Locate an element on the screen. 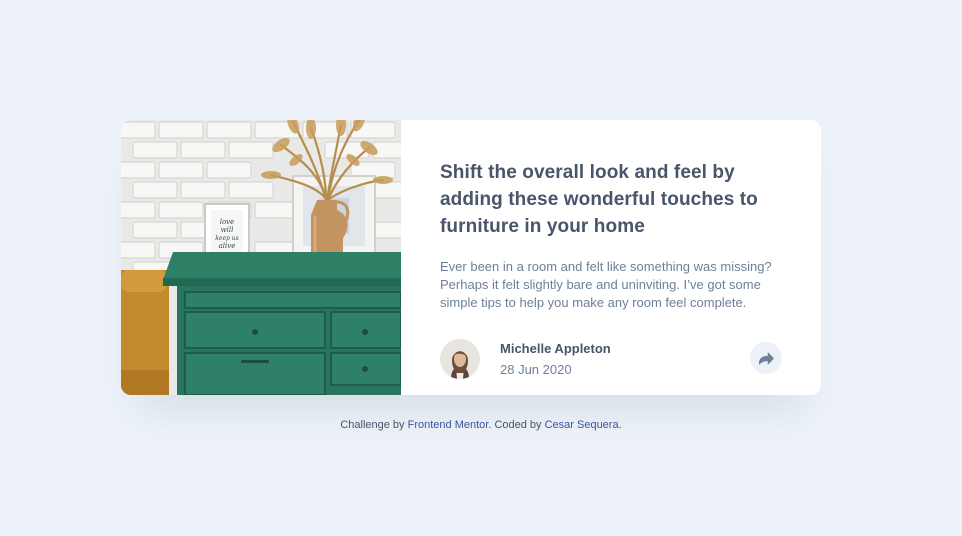 This screenshot has width=962, height=536. coder-link: Cesar Sequera is located at coordinates (582, 425).